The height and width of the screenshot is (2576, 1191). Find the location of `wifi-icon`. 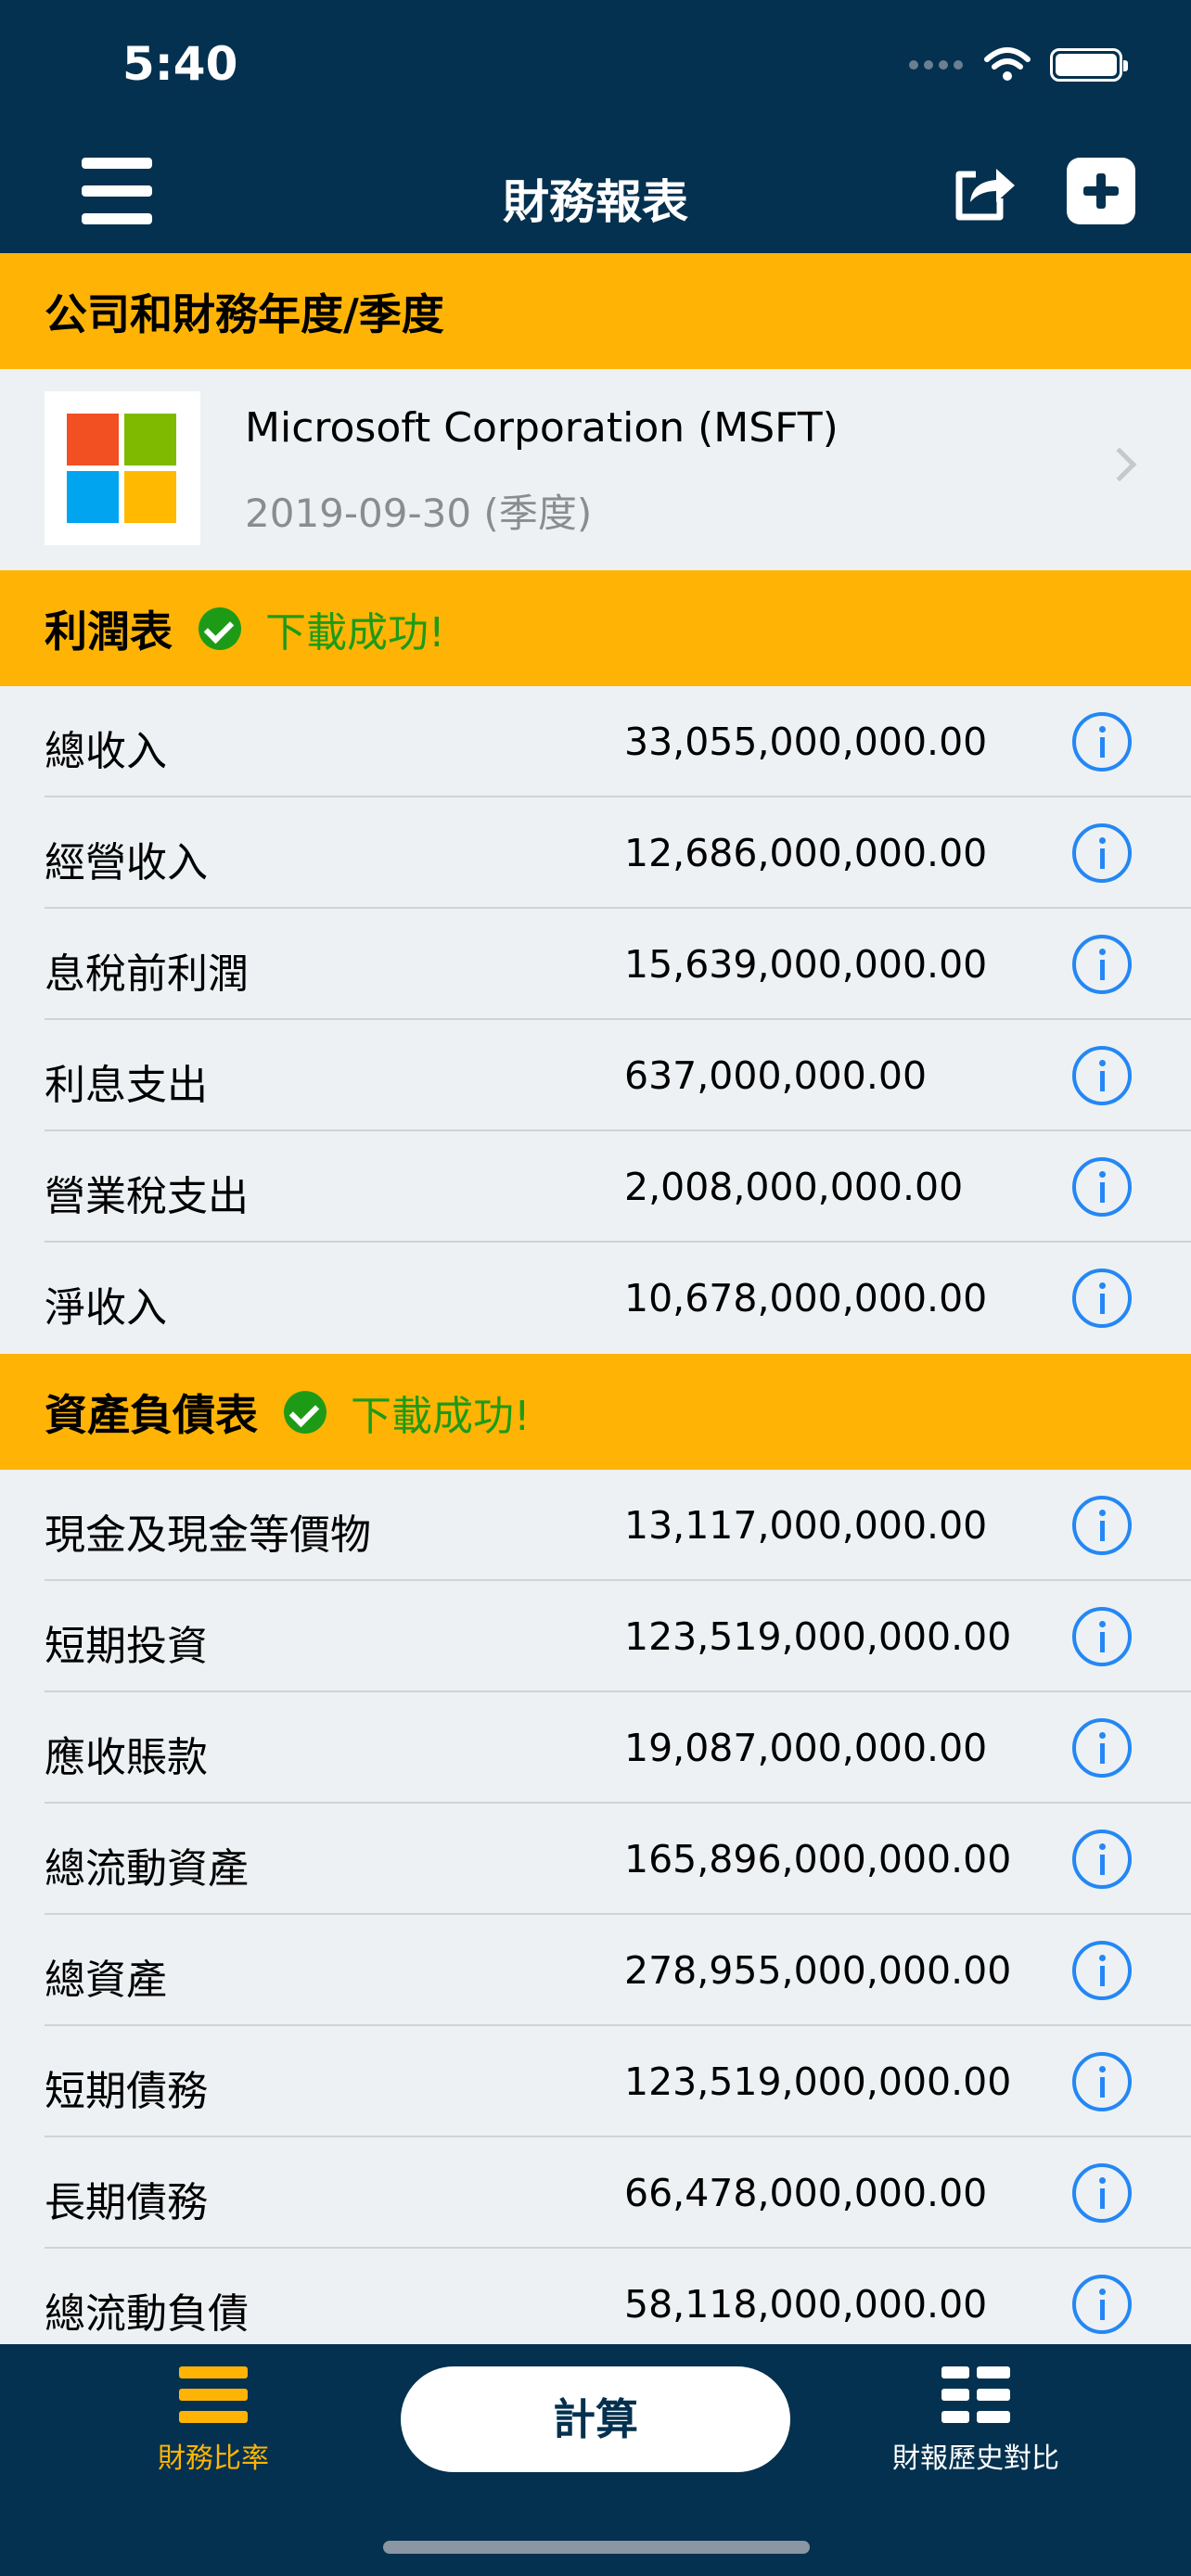

wifi-icon is located at coordinates (1007, 64).